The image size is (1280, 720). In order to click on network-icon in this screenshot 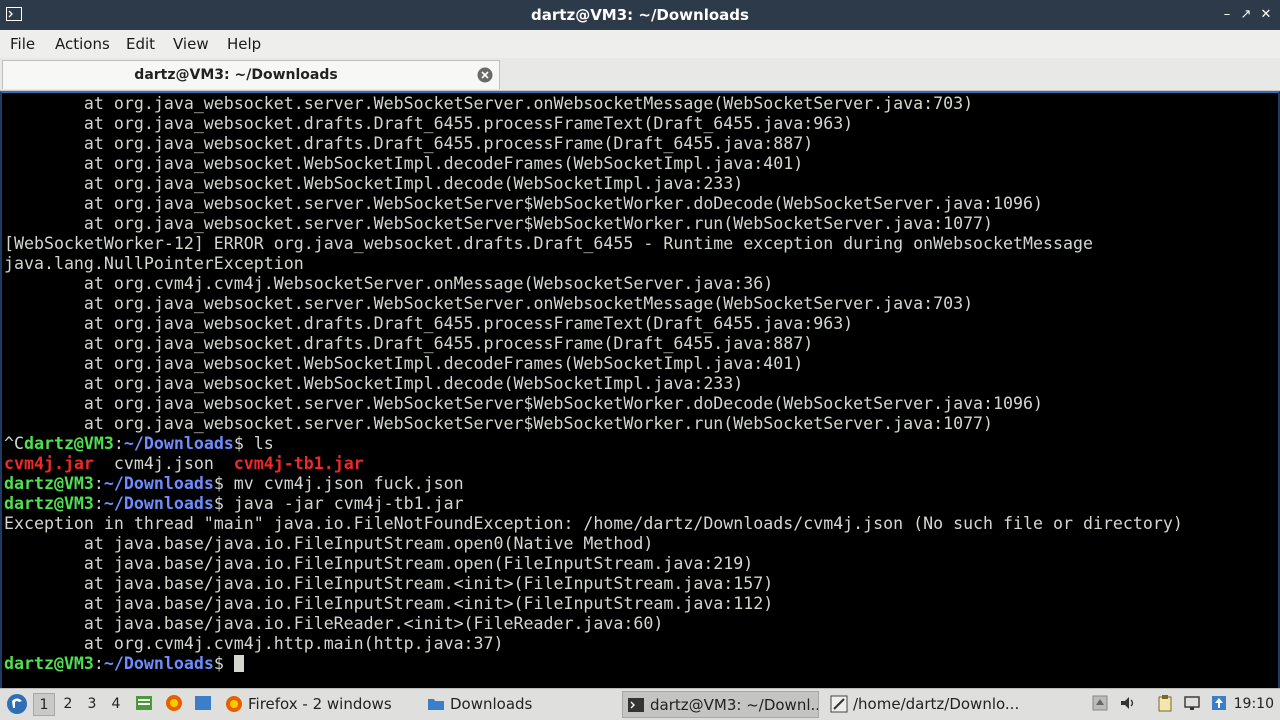, I will do `click(1192, 703)`.